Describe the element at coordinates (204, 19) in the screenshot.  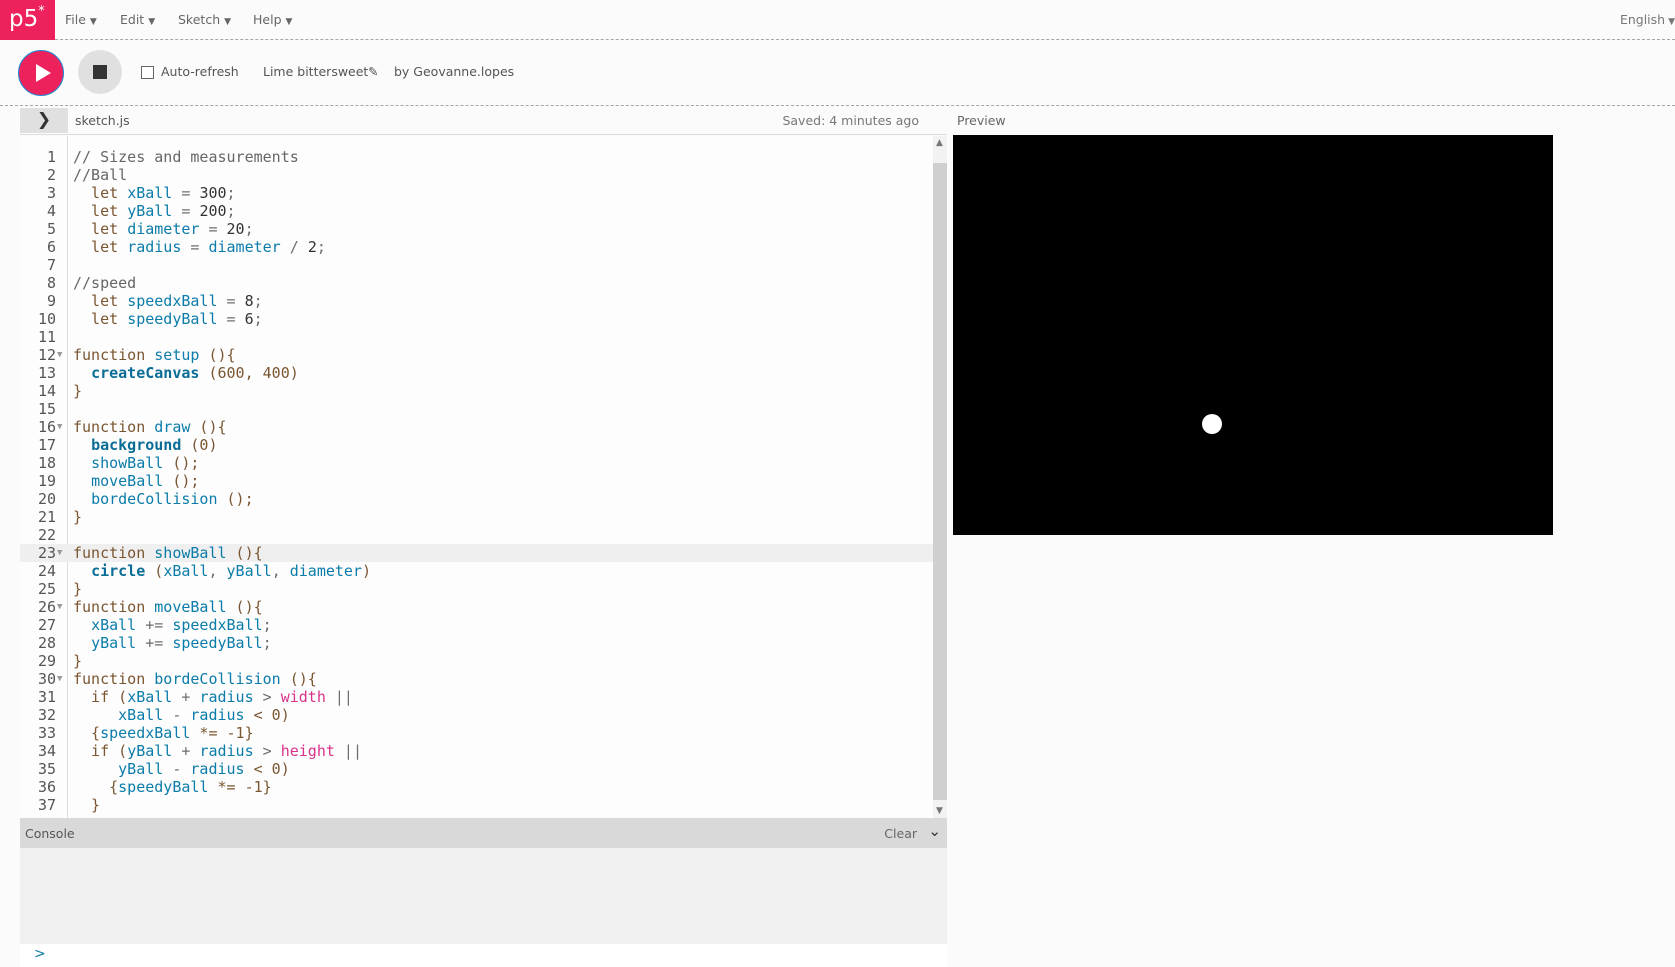
I see `menu-sketch: Sketch ▼` at that location.